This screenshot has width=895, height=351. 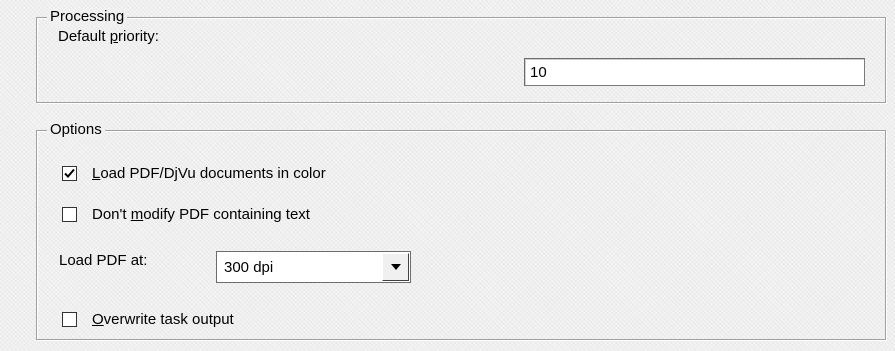 I want to click on check-icon, so click(x=69, y=173).